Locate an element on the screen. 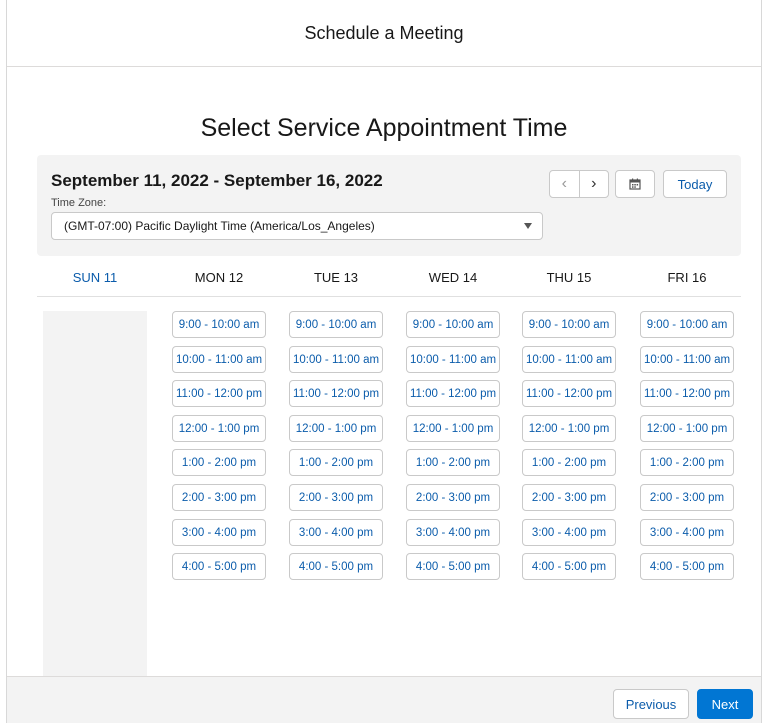 The width and height of the screenshot is (765, 723). calendar-picker-button is located at coordinates (635, 184).